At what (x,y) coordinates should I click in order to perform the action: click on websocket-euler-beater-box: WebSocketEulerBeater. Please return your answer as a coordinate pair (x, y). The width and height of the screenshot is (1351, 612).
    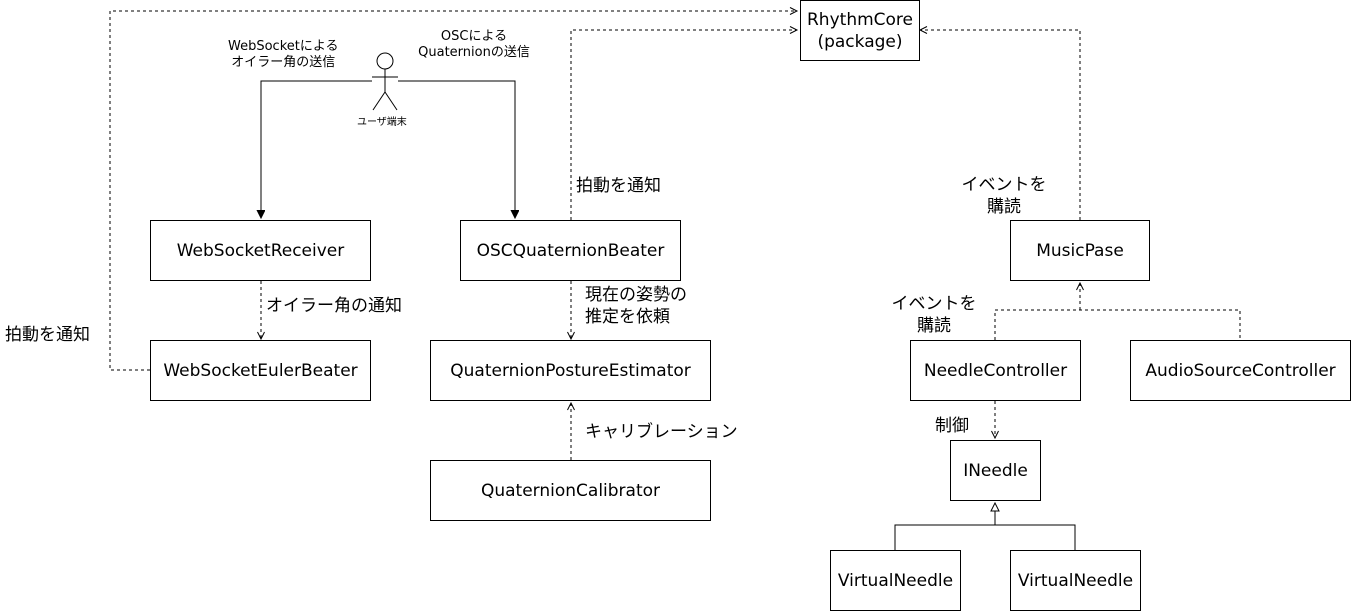
    Looking at the image, I should click on (260, 370).